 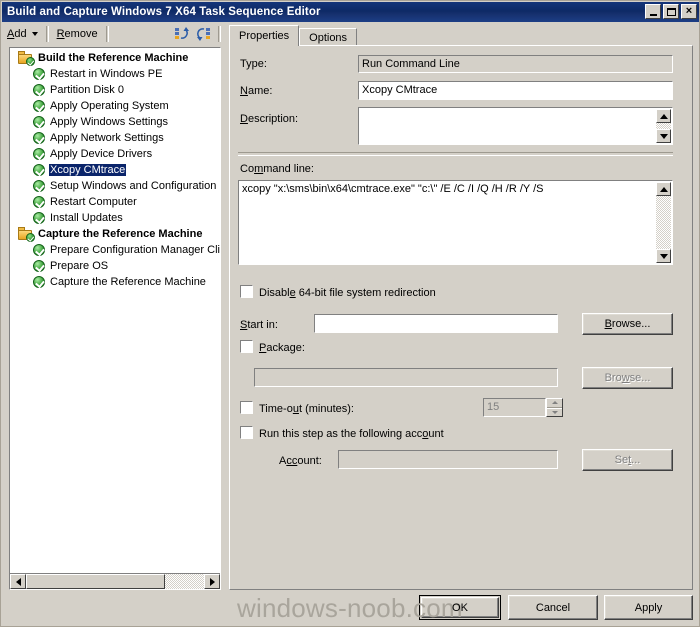 What do you see at coordinates (246, 346) in the screenshot?
I see `package-checkbox` at bounding box center [246, 346].